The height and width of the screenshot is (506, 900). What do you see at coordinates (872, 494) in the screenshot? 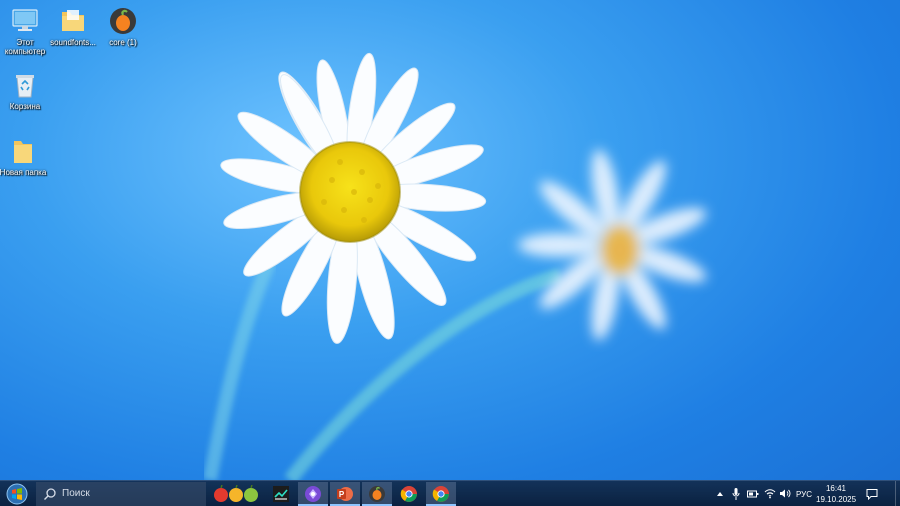
I see `notification-icon` at bounding box center [872, 494].